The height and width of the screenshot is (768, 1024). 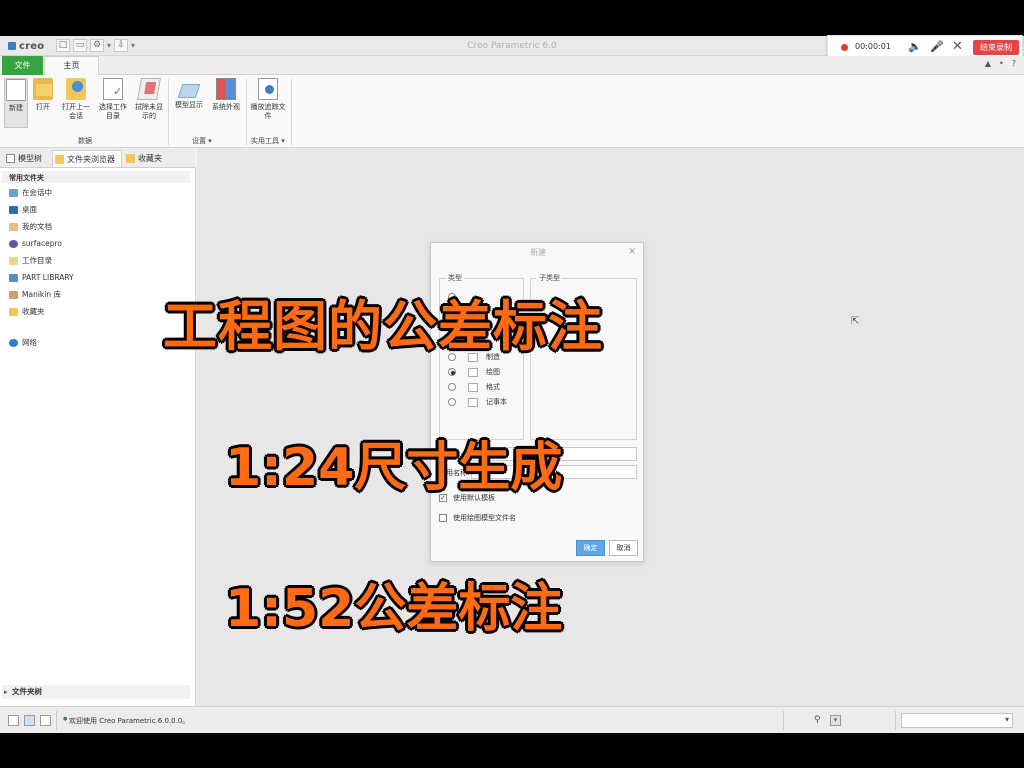 I want to click on folder-browser-icon, so click(x=59, y=159).